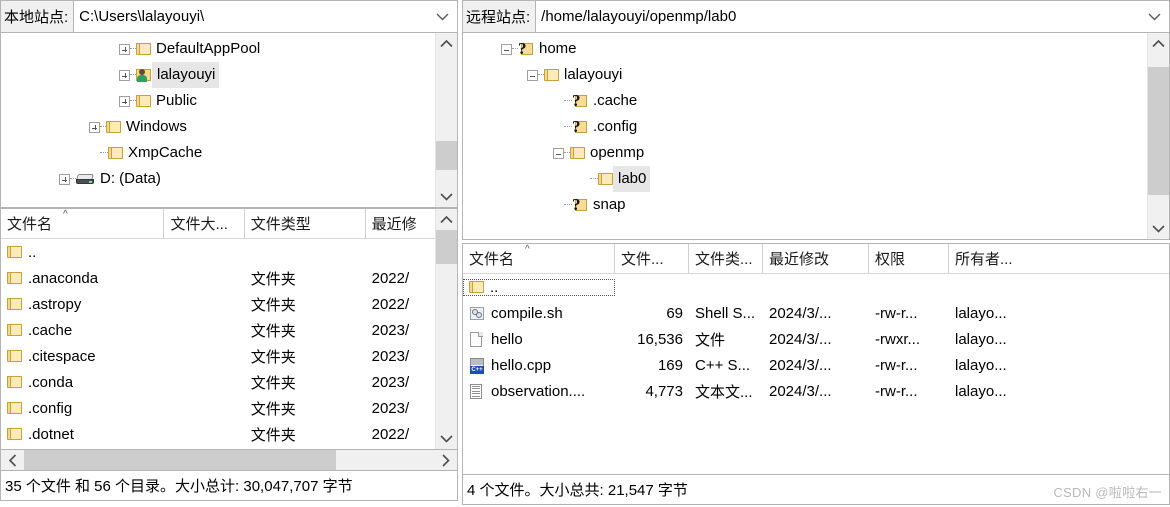 This screenshot has width=1170, height=507. I want to click on local-list-vertical-scrollbar, so click(446, 329).